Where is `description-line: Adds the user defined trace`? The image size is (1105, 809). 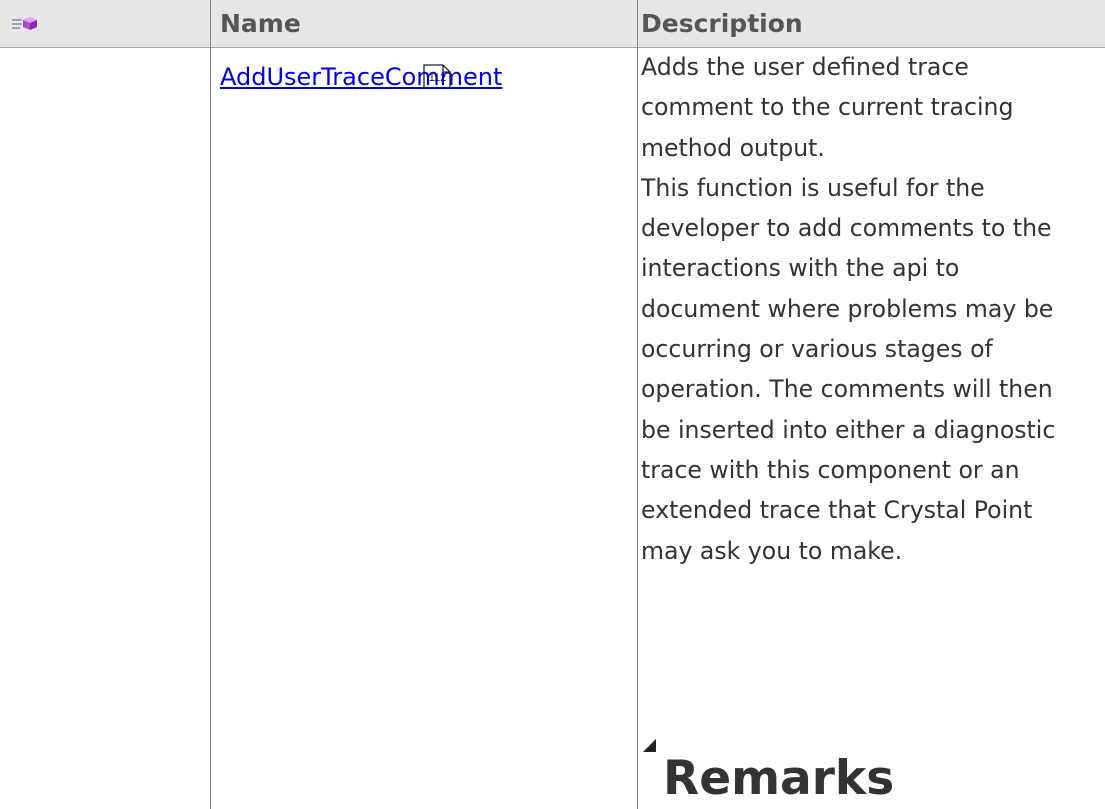
description-line: Adds the user defined trace is located at coordinates (805, 67).